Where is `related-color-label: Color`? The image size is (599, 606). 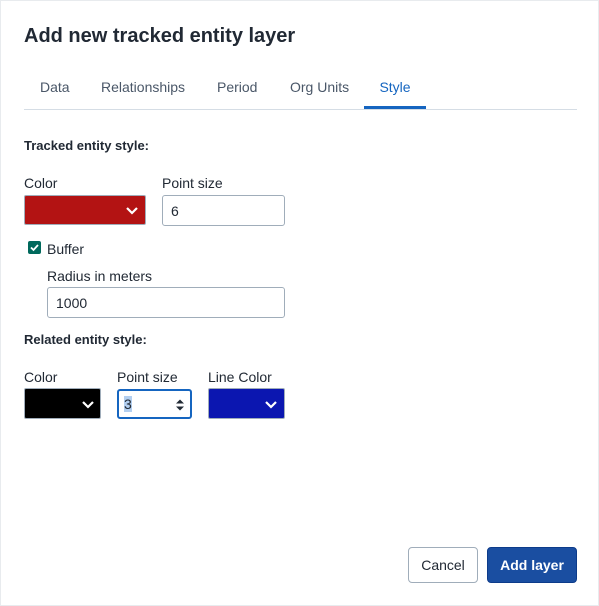 related-color-label: Color is located at coordinates (41, 377).